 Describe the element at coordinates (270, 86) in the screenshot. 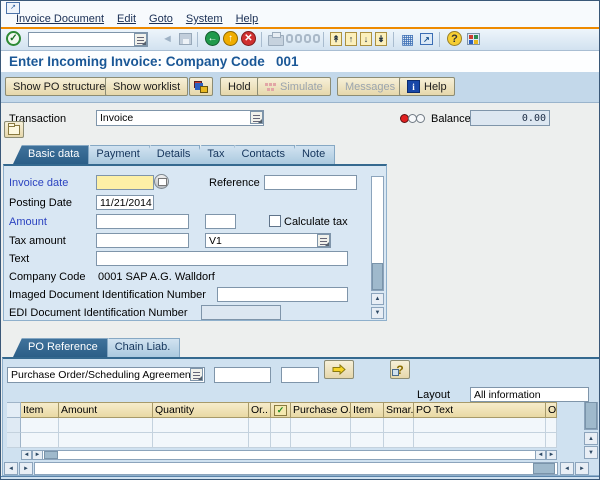

I see `simulate-icon` at that location.